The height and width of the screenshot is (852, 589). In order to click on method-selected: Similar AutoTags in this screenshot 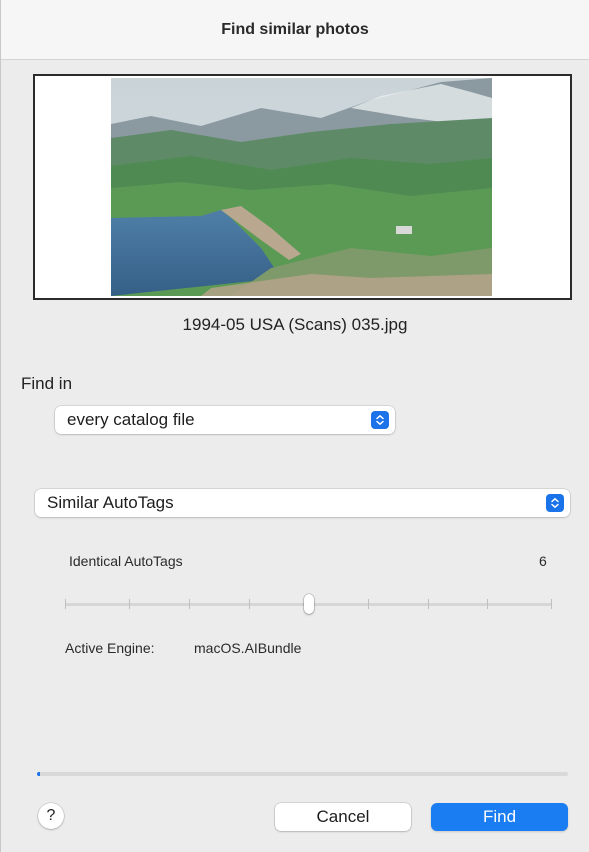, I will do `click(110, 502)`.